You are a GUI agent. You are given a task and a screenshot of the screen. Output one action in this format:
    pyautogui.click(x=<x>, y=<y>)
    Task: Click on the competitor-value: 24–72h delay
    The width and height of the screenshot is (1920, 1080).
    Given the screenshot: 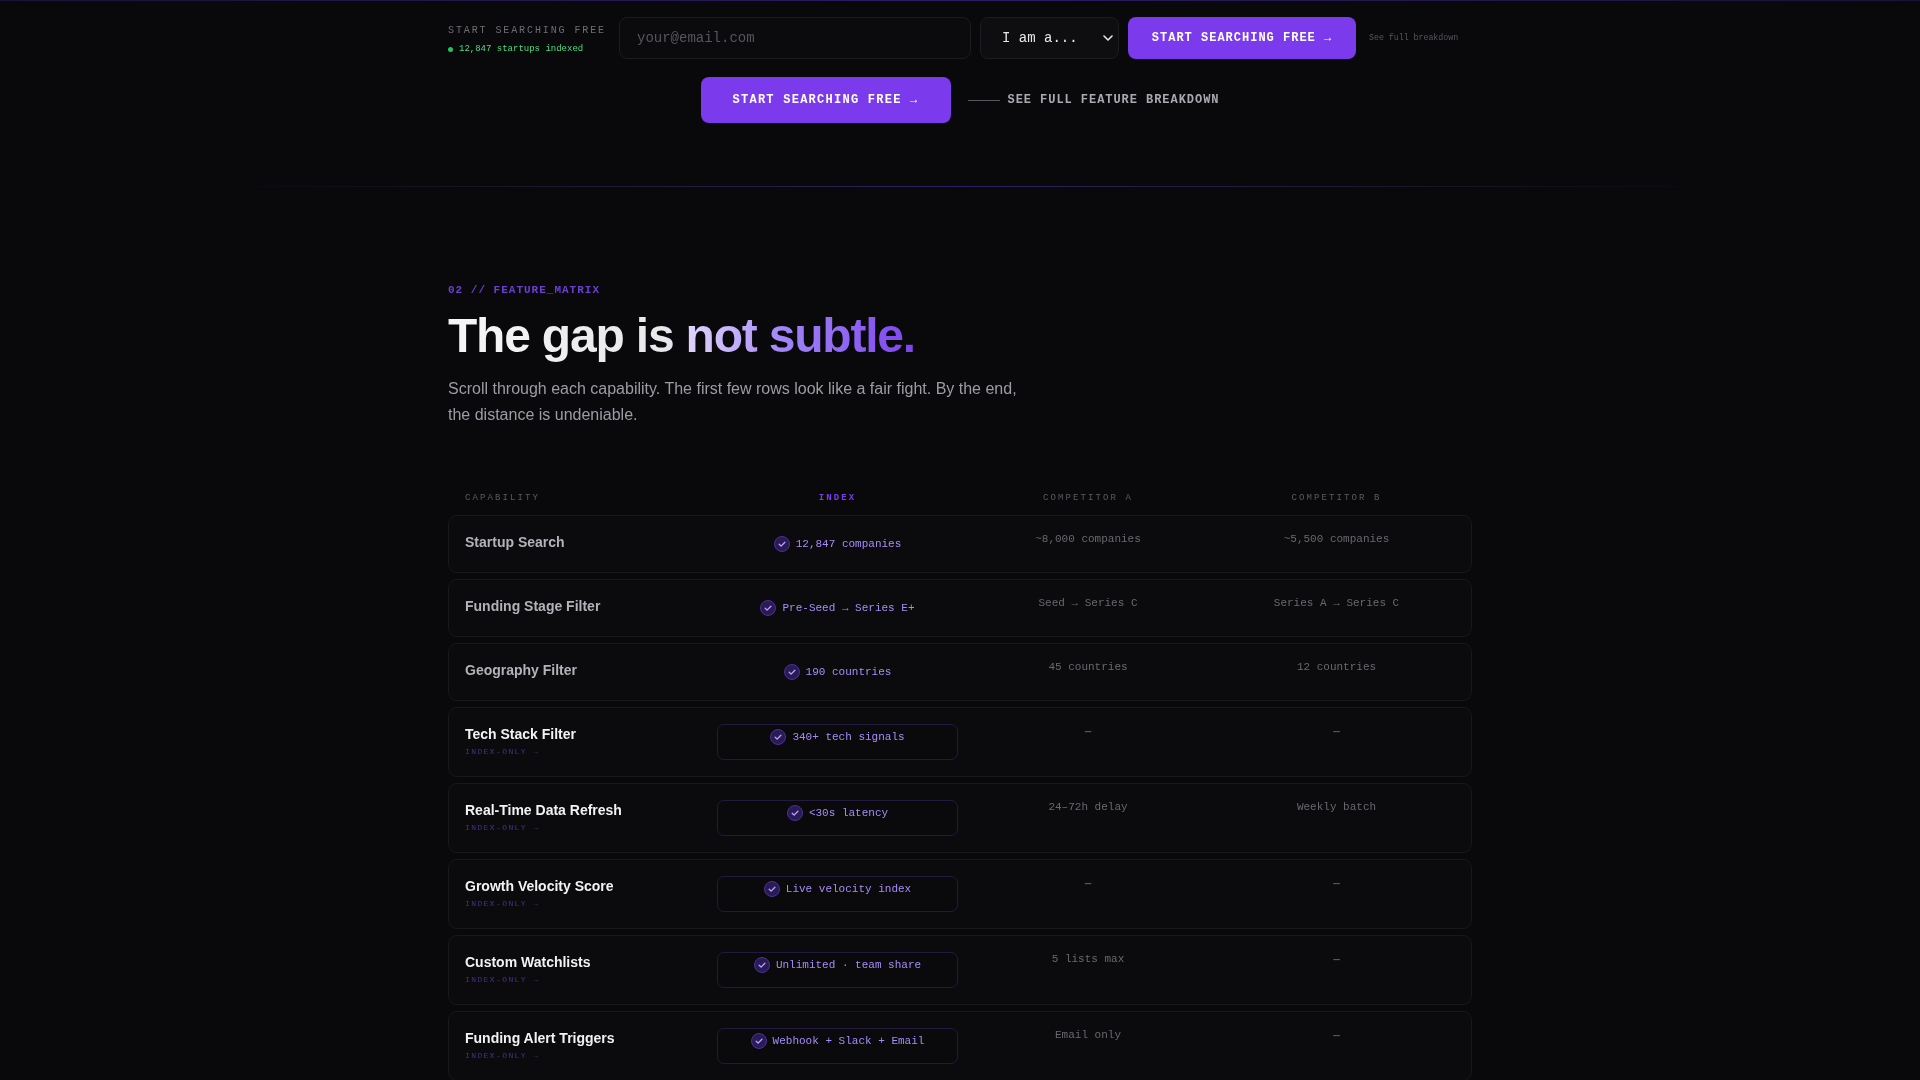 What is the action you would take?
    pyautogui.click(x=1088, y=807)
    